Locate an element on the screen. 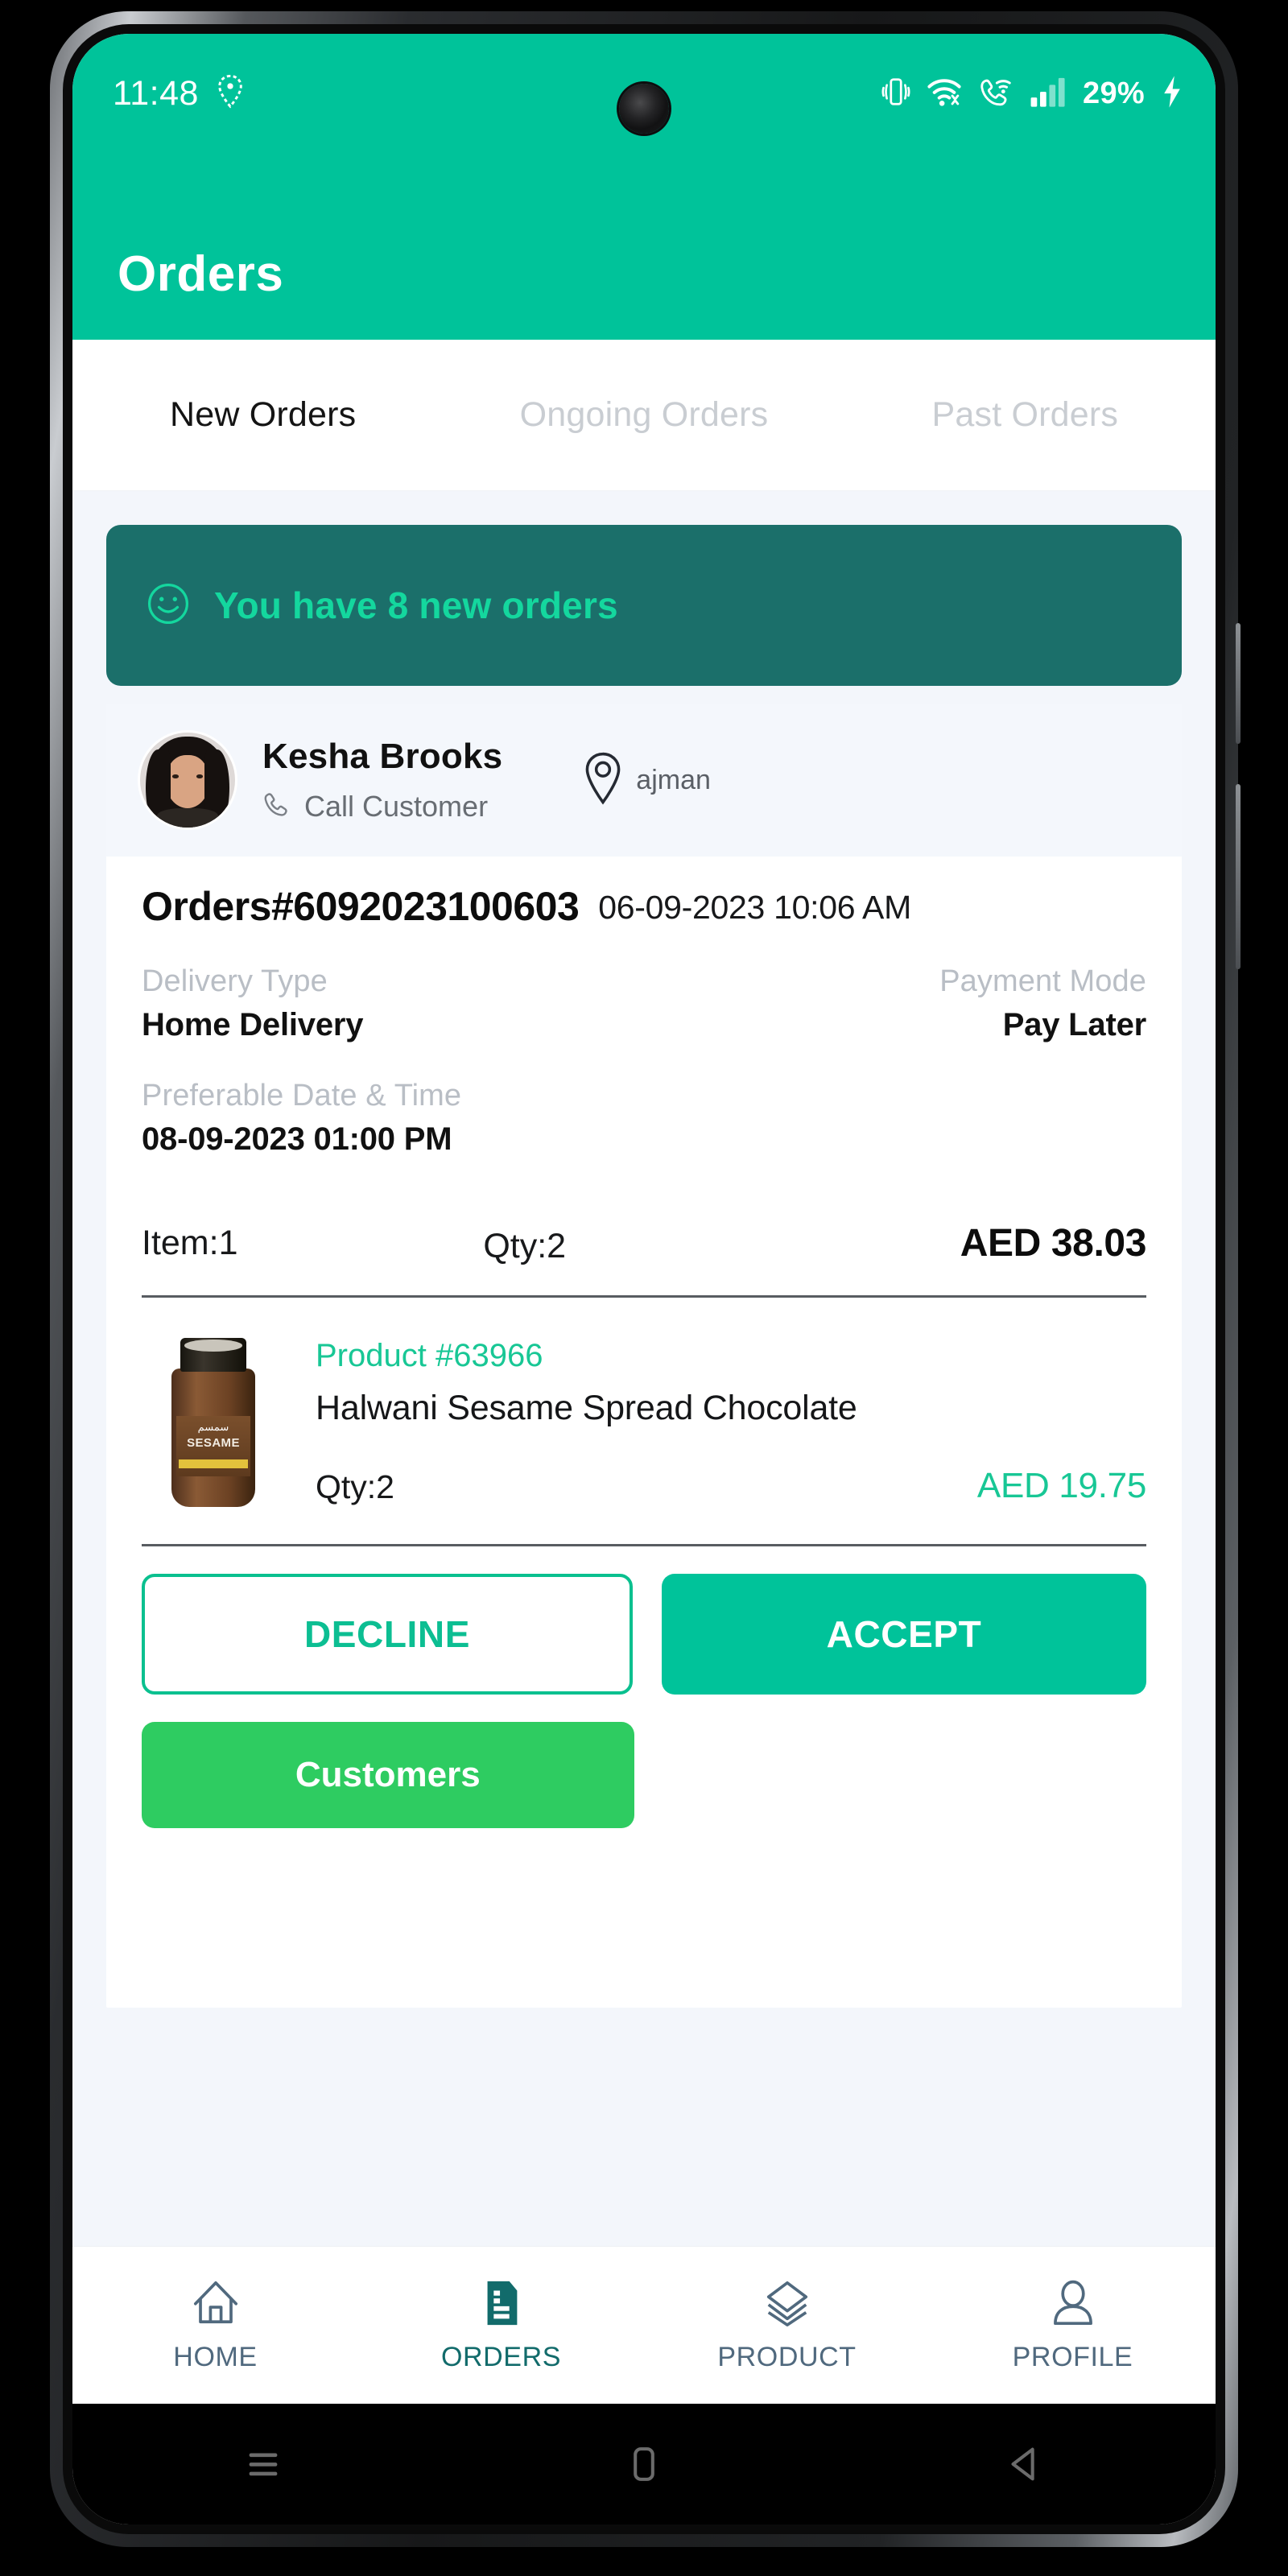 Image resolution: width=1288 pixels, height=2576 pixels. product-thumbnail: سمسم SESAME is located at coordinates (213, 1422).